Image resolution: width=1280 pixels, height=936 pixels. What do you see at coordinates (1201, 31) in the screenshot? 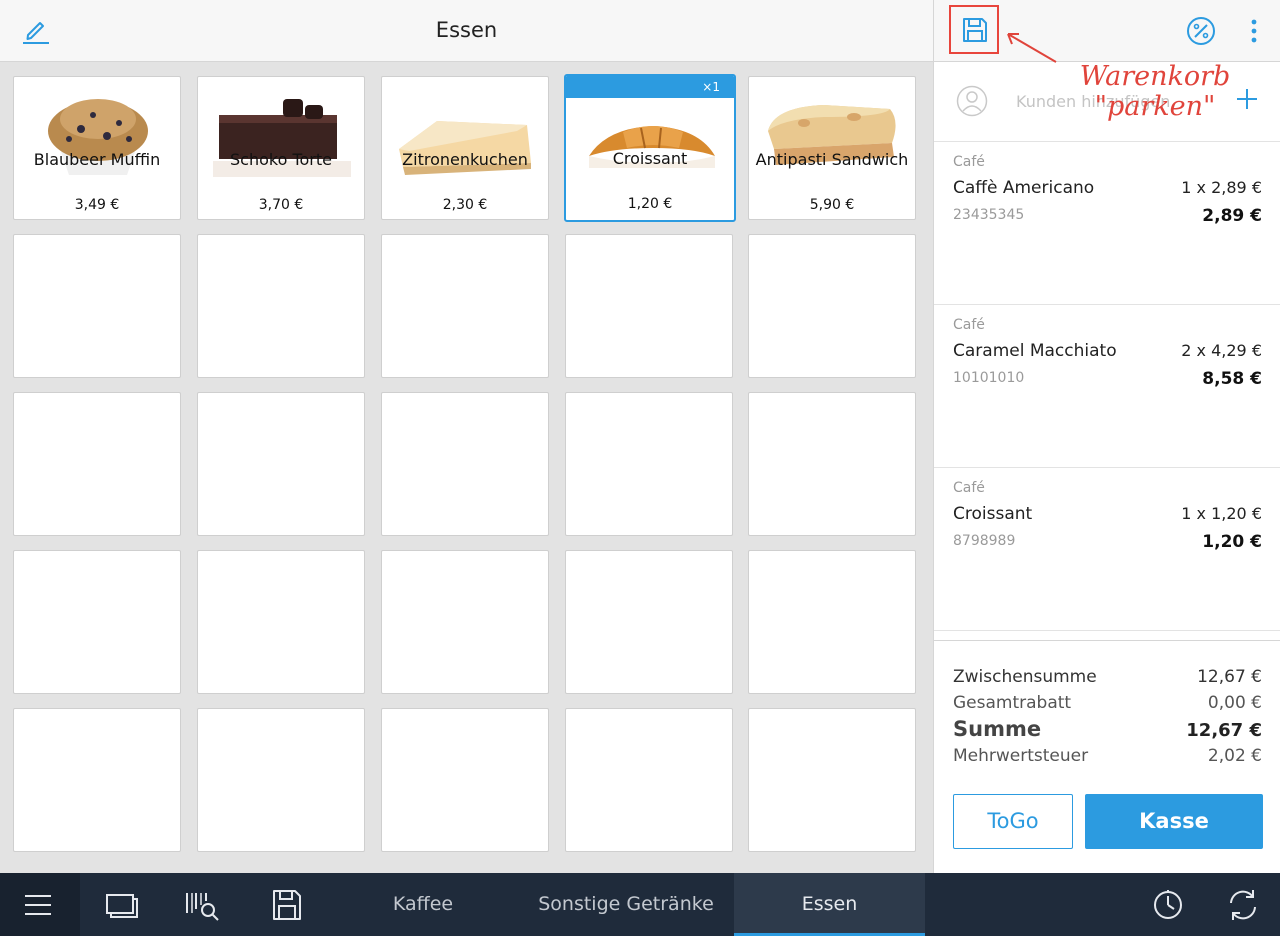
I see `discount-icon` at bounding box center [1201, 31].